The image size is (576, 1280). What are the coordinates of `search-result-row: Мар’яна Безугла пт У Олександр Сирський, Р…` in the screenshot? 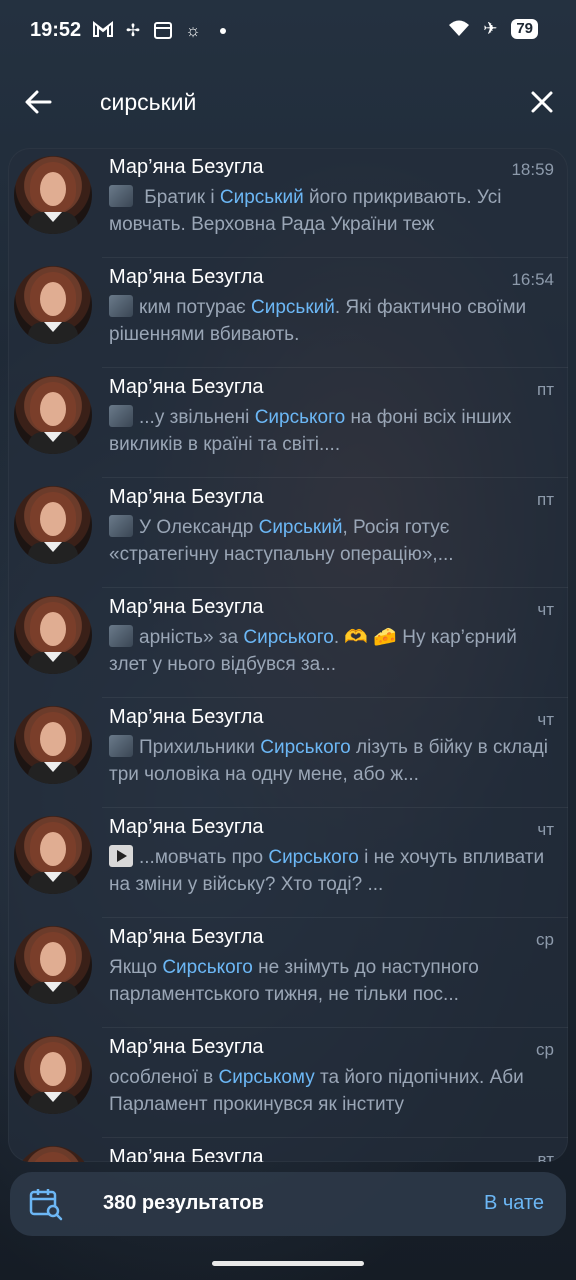 It's located at (288, 533).